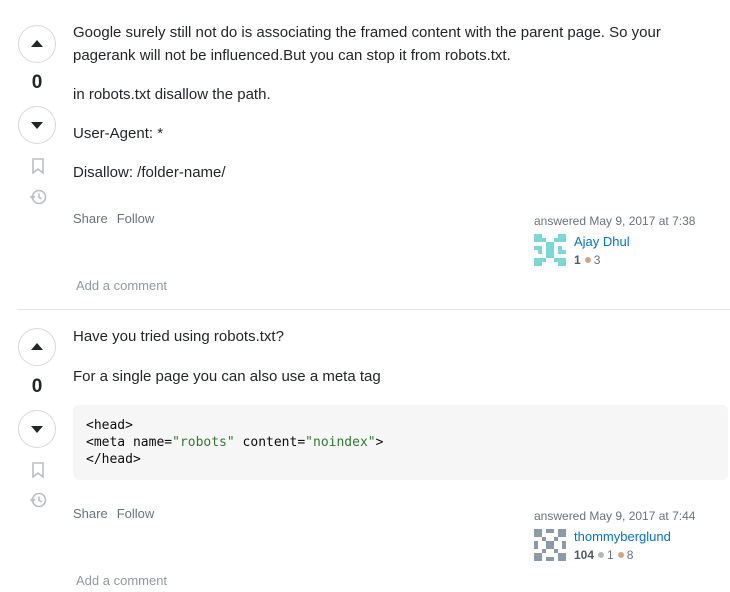 Image resolution: width=730 pixels, height=592 pixels. What do you see at coordinates (113, 459) in the screenshot?
I see `code-line: </head>` at bounding box center [113, 459].